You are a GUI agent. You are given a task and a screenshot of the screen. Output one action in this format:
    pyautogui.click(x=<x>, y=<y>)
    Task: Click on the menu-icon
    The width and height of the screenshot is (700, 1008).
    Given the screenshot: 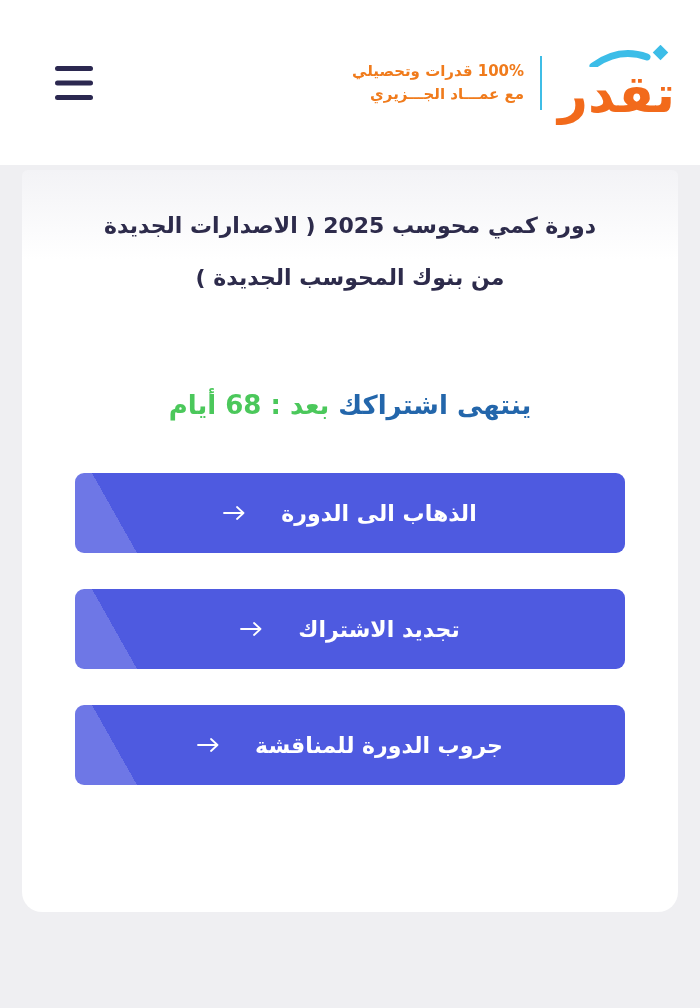 What is the action you would take?
    pyautogui.click(x=74, y=82)
    